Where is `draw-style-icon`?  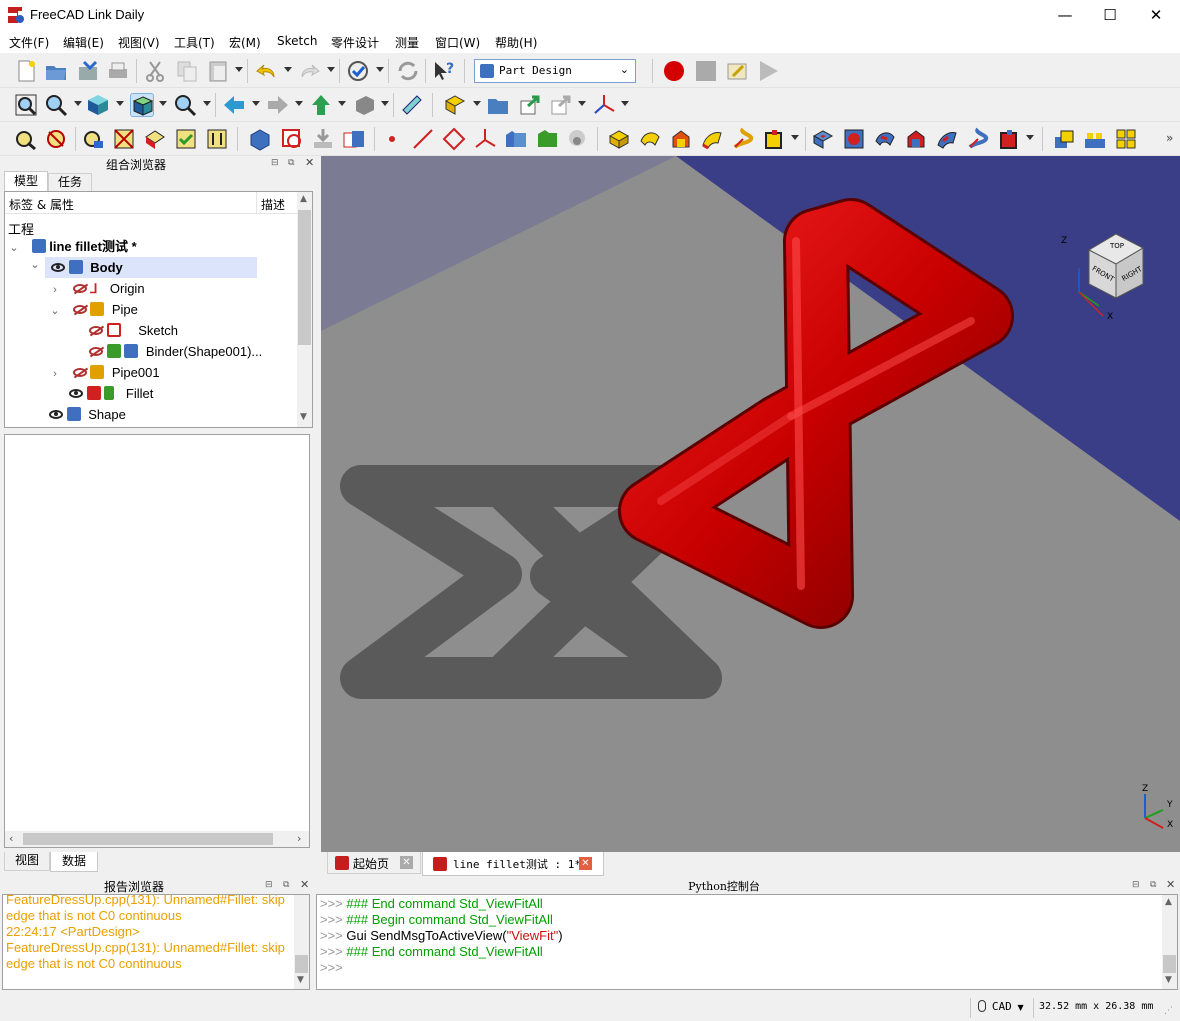 draw-style-icon is located at coordinates (142, 105).